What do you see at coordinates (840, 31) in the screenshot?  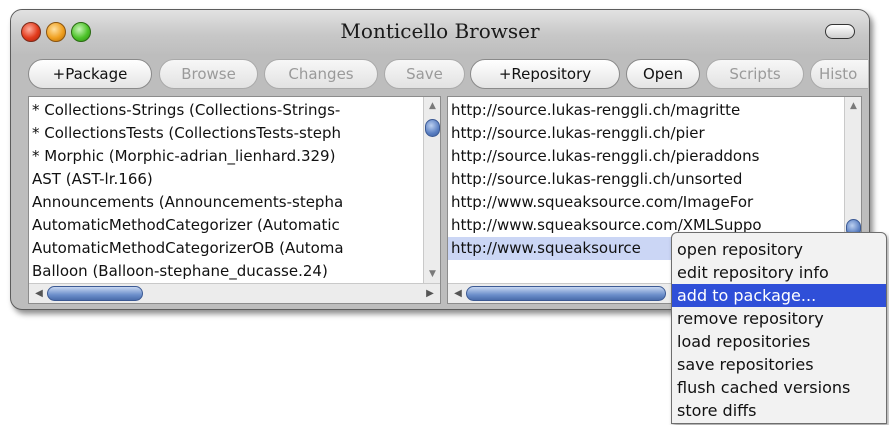 I see `collapse-window-icon` at bounding box center [840, 31].